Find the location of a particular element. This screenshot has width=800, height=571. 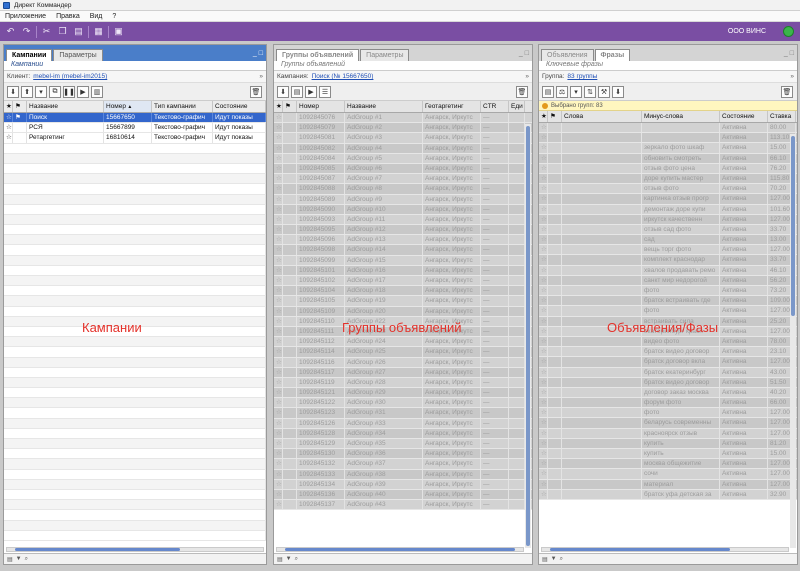

new-phrase-icon: ▤ is located at coordinates (548, 91).